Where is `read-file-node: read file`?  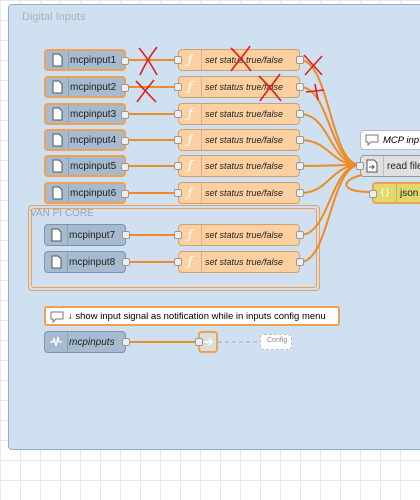
read-file-node: read file is located at coordinates (388, 166).